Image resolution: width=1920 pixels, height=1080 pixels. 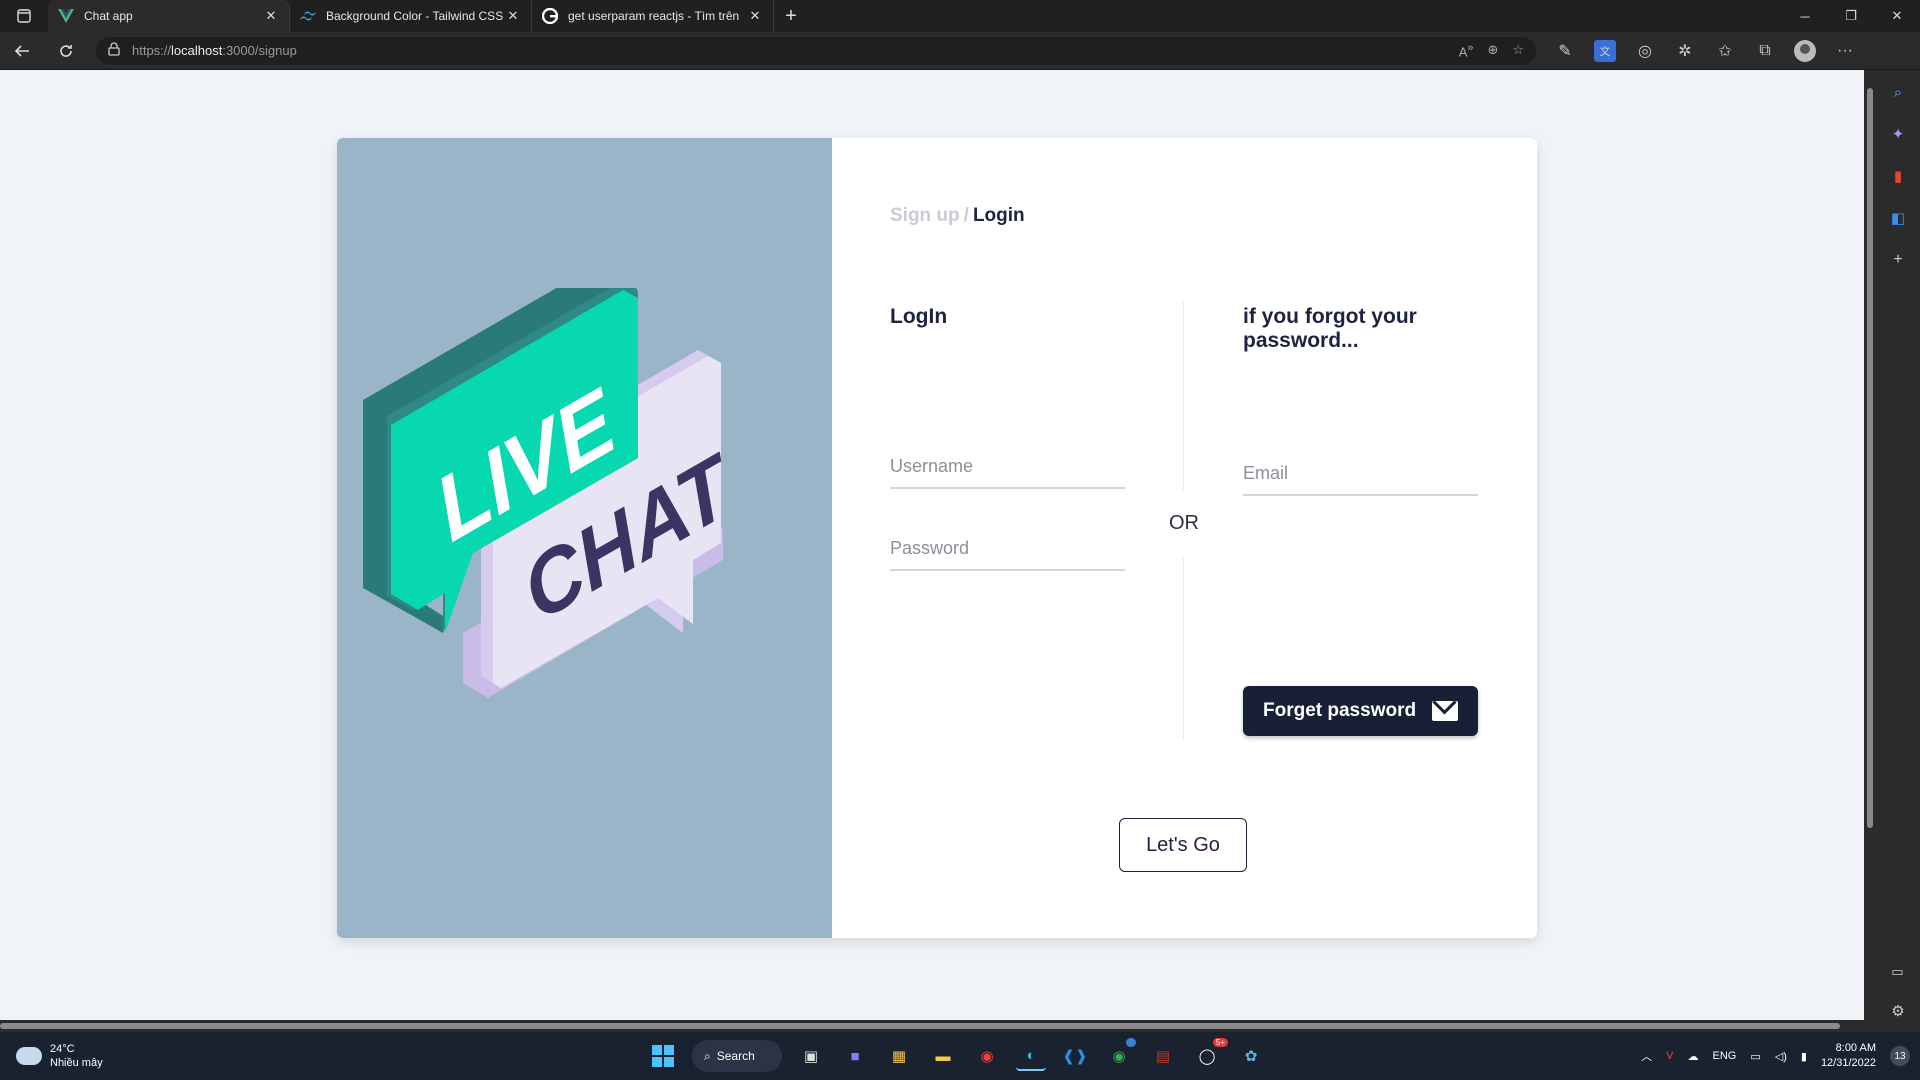 I want to click on forget-password-label: Forget password, so click(x=1340, y=710).